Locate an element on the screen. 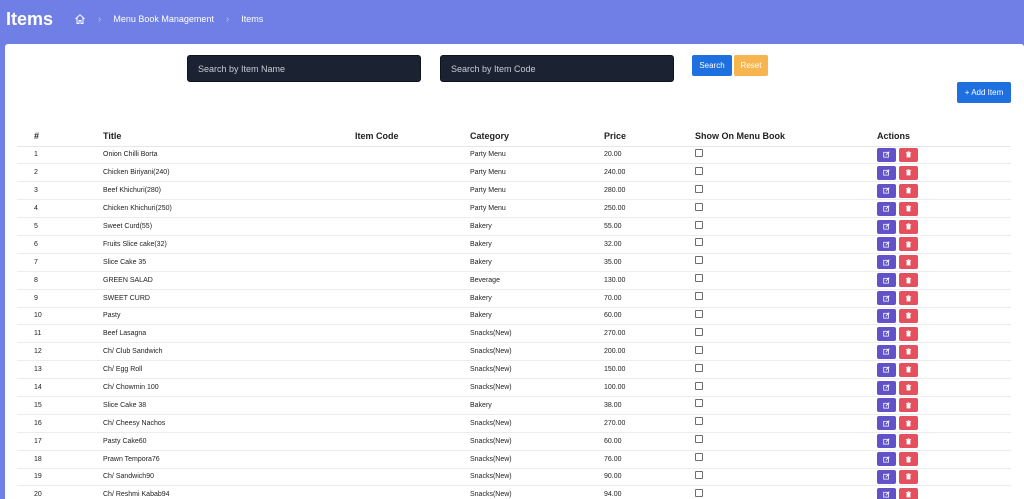 The image size is (1024, 499). row-price: 70.00 is located at coordinates (649, 298).